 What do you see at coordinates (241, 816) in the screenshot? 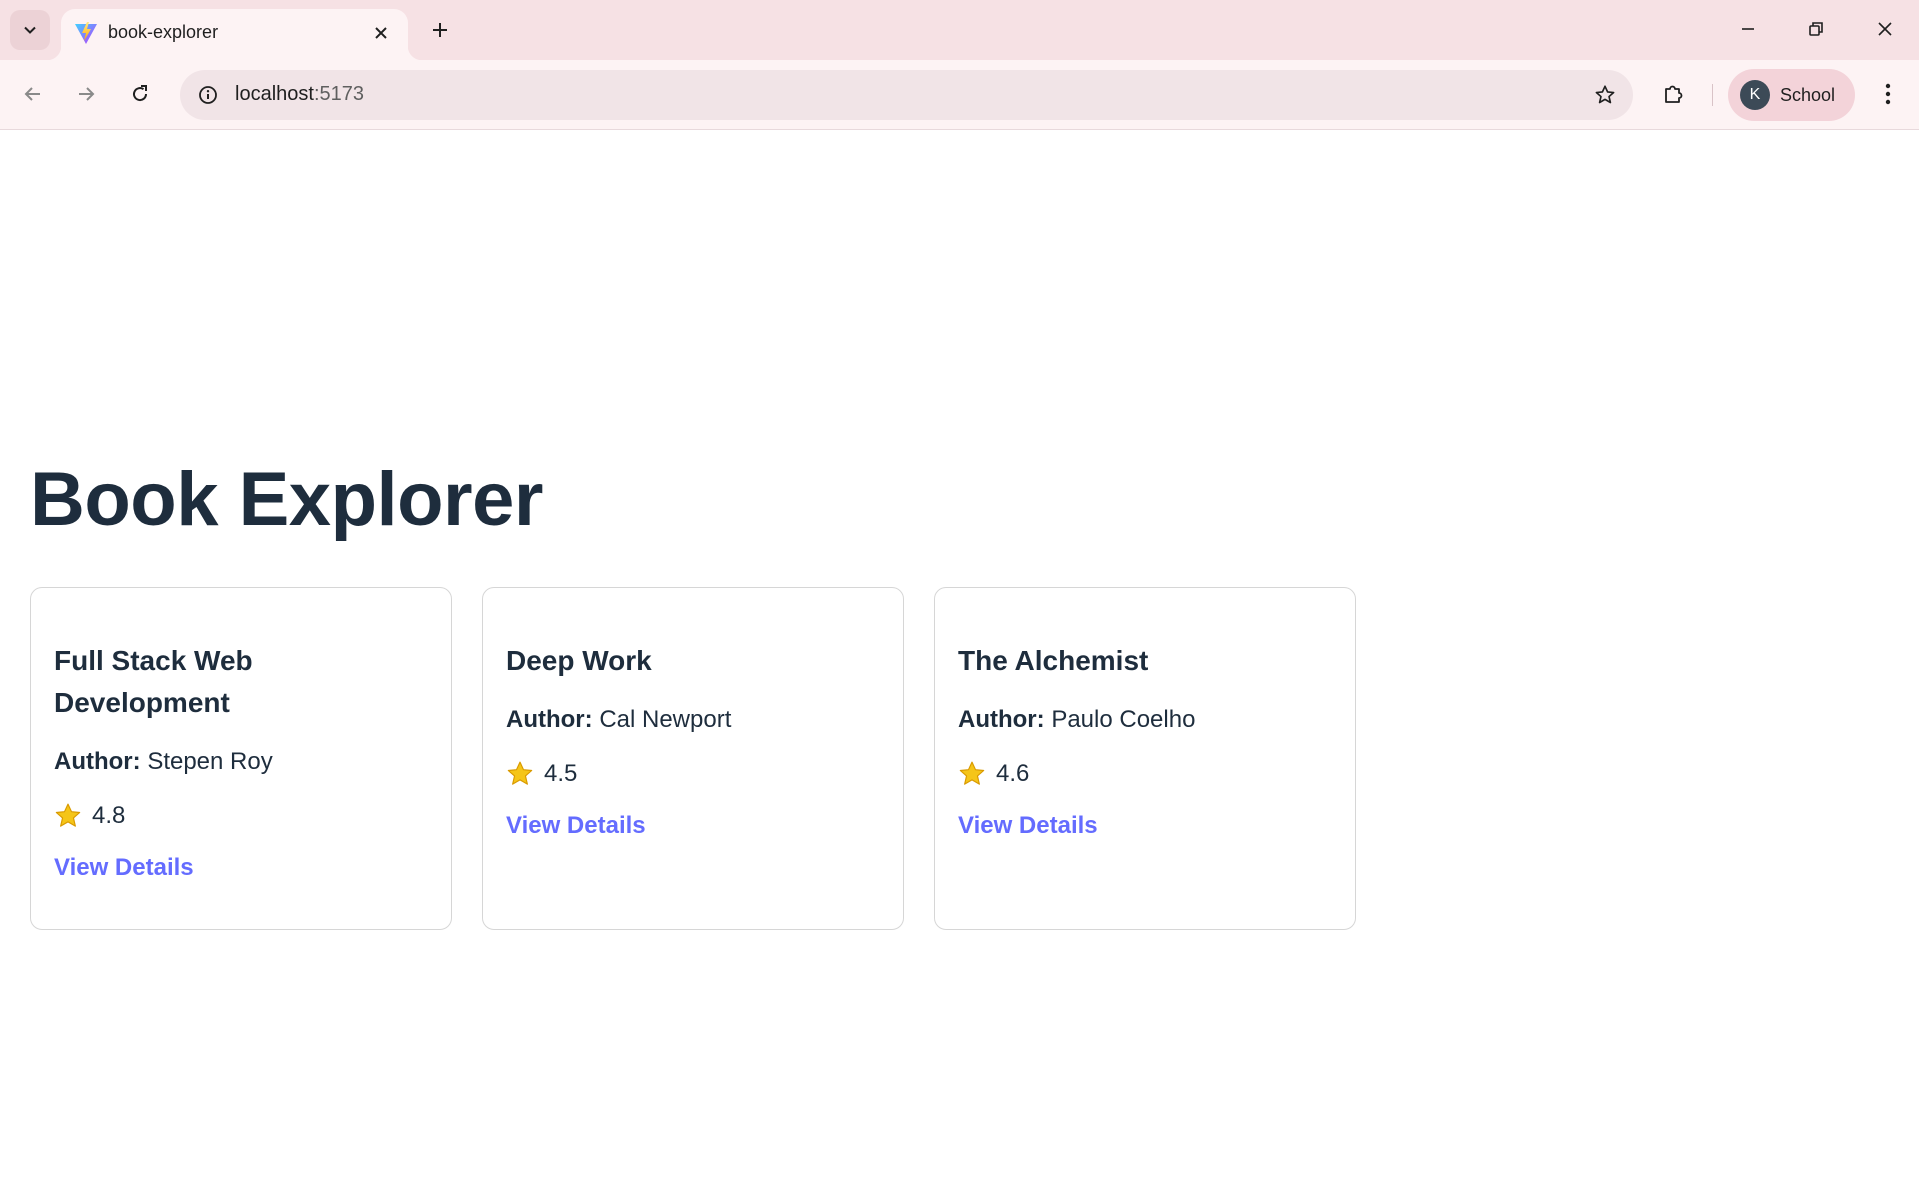
I see `book-rating: 4.8` at bounding box center [241, 816].